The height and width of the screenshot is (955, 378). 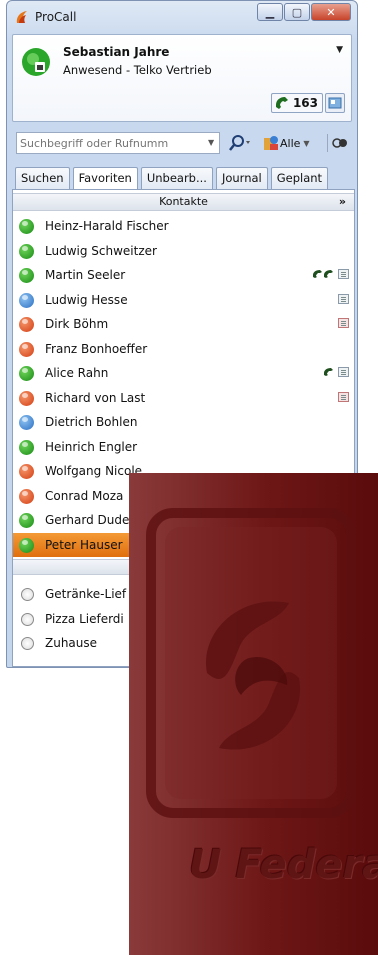 What do you see at coordinates (36, 62) in the screenshot?
I see `presence-avatar-icon` at bounding box center [36, 62].